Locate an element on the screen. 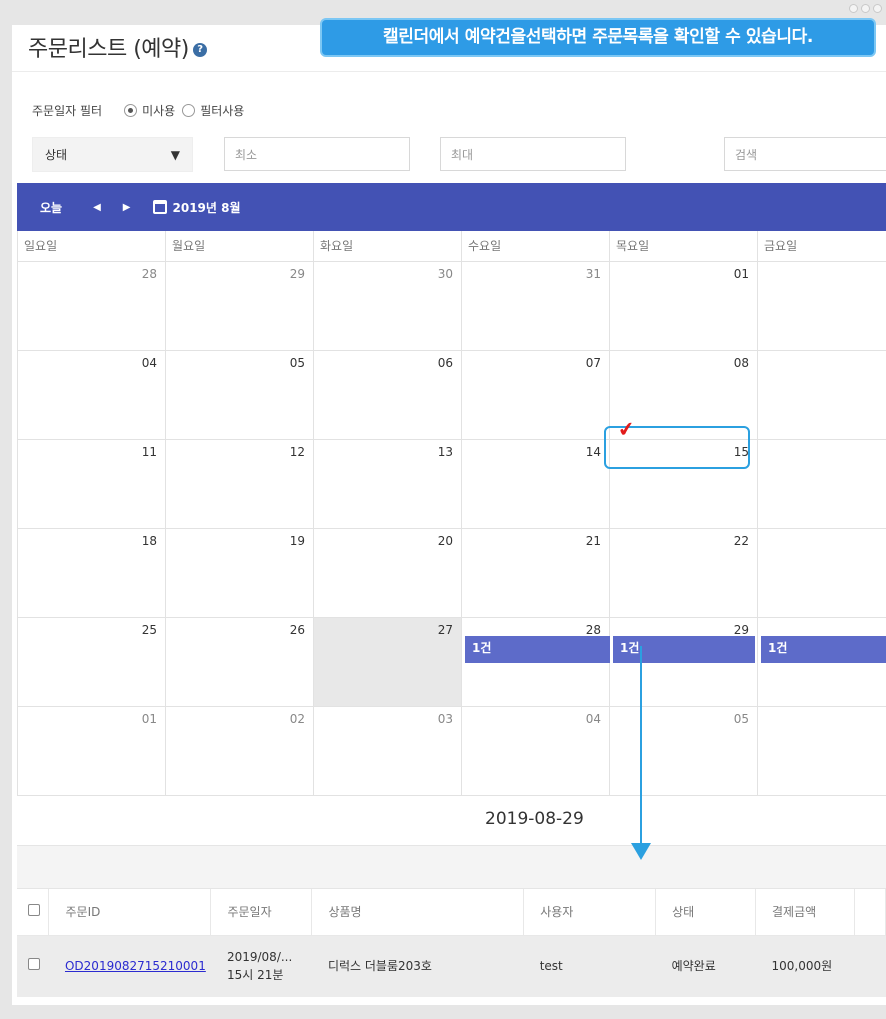  weekday-thu: 목요일 is located at coordinates (684, 246).